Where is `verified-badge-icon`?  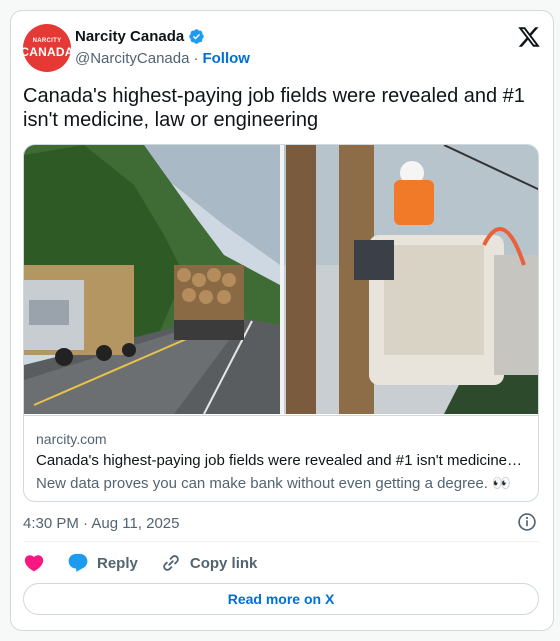 verified-badge-icon is located at coordinates (196, 36).